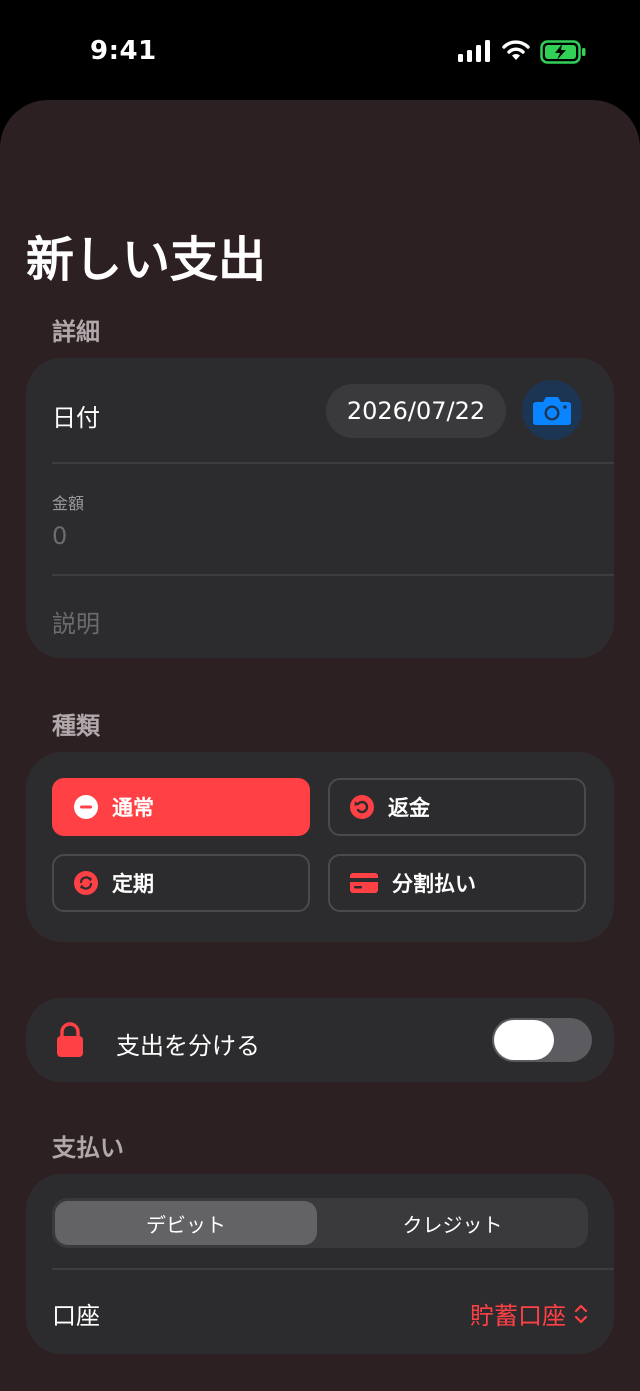 The image size is (640, 1391). What do you see at coordinates (76, 418) in the screenshot?
I see `date-label: 日付` at bounding box center [76, 418].